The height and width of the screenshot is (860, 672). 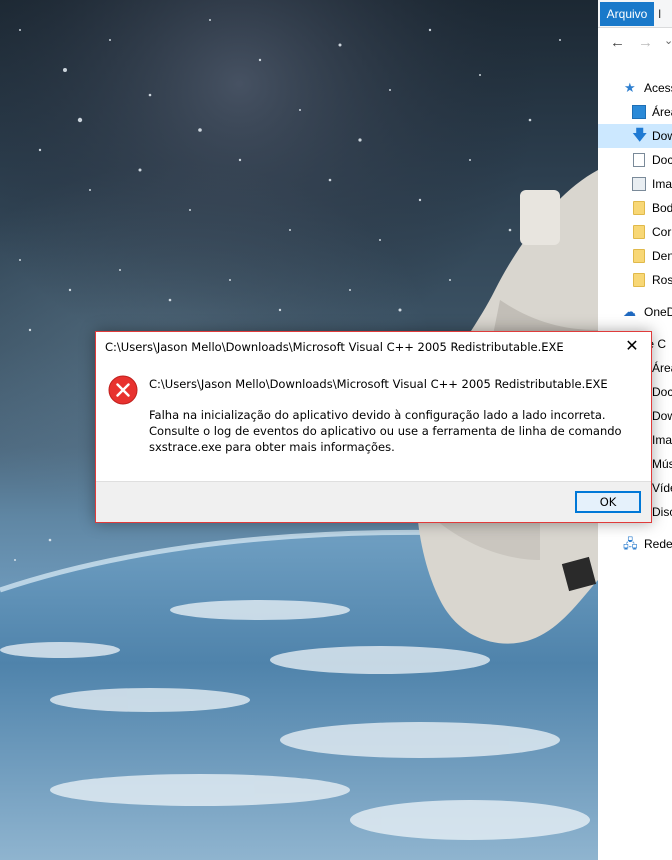 What do you see at coordinates (658, 88) in the screenshot?
I see `tree-item-label: Acess` at bounding box center [658, 88].